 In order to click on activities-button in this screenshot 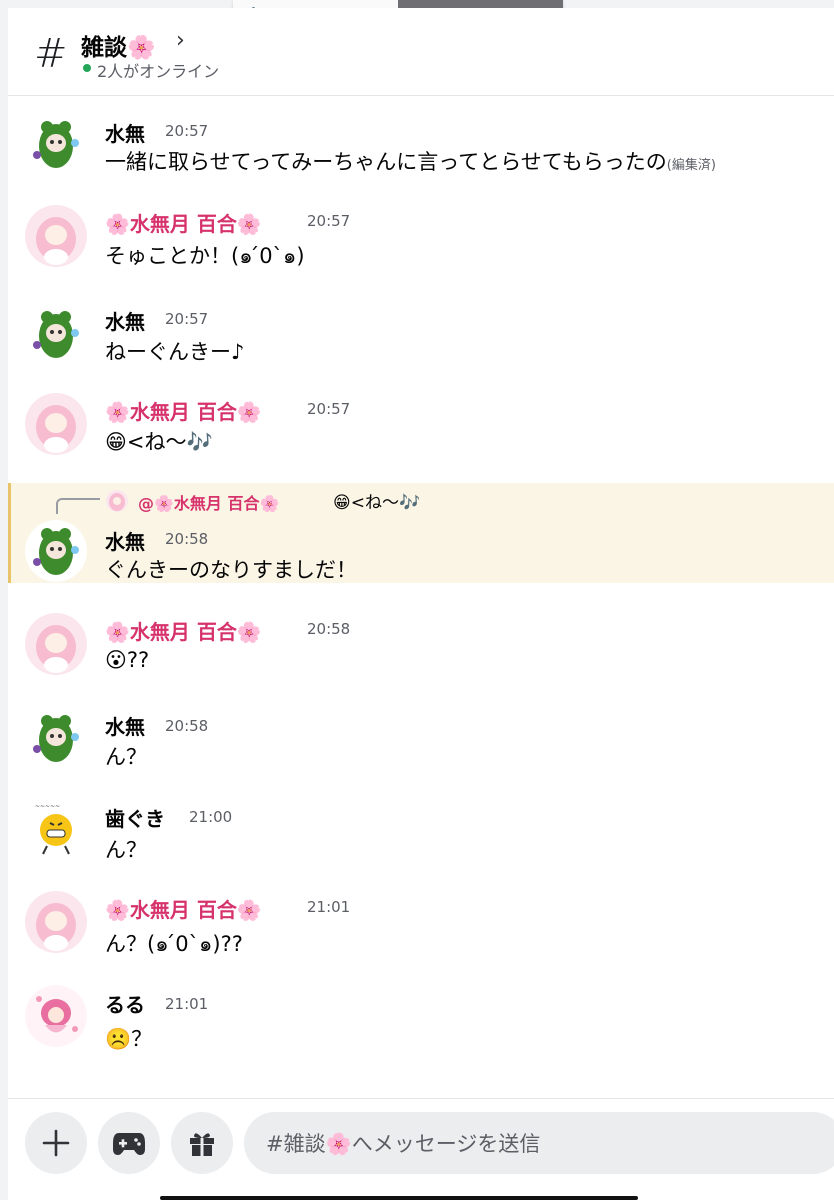, I will do `click(129, 1143)`.